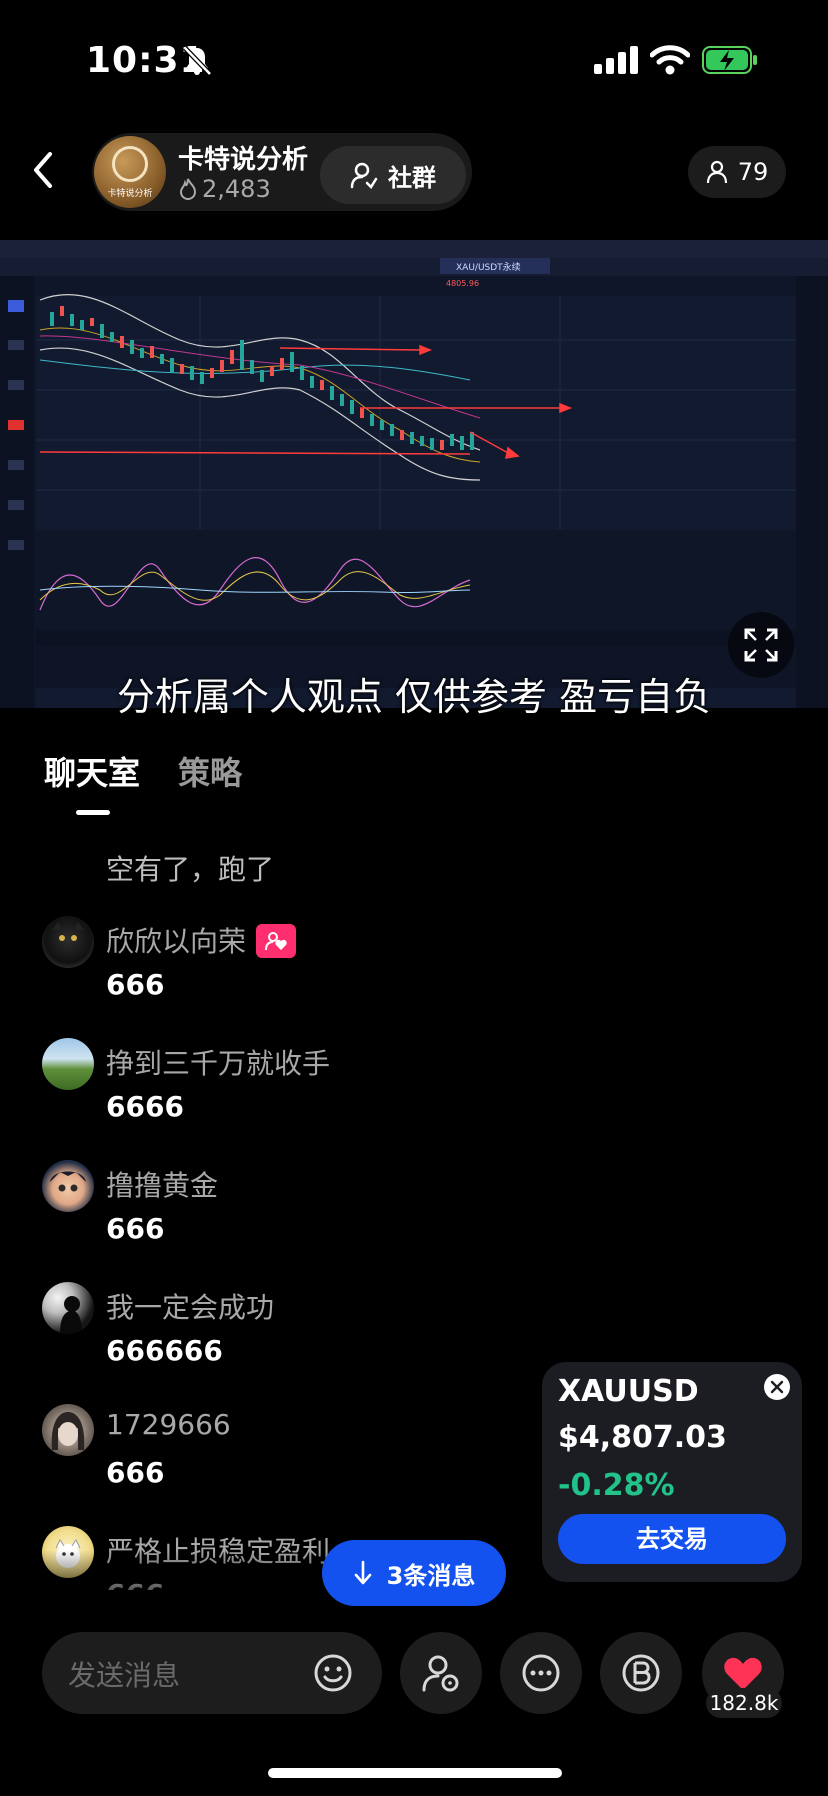  I want to click on arrow-down-icon, so click(362, 1572).